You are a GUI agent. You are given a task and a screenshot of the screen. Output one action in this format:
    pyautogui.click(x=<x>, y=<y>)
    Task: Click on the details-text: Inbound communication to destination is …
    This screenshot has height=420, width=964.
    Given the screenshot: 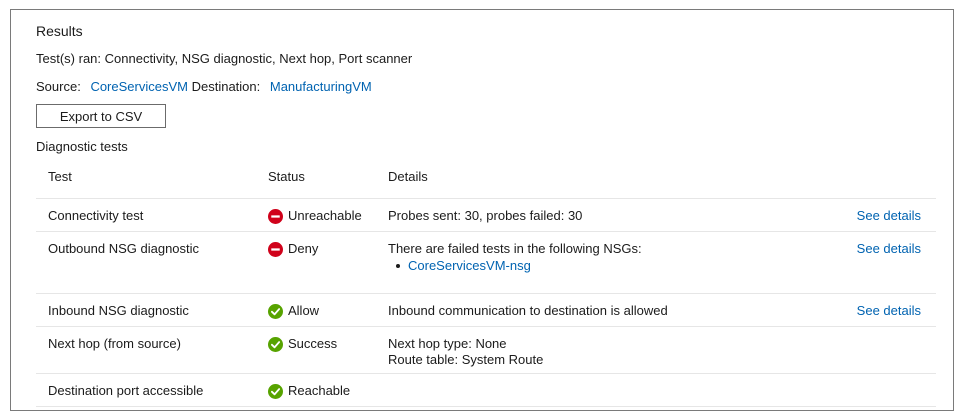 What is the action you would take?
    pyautogui.click(x=528, y=310)
    